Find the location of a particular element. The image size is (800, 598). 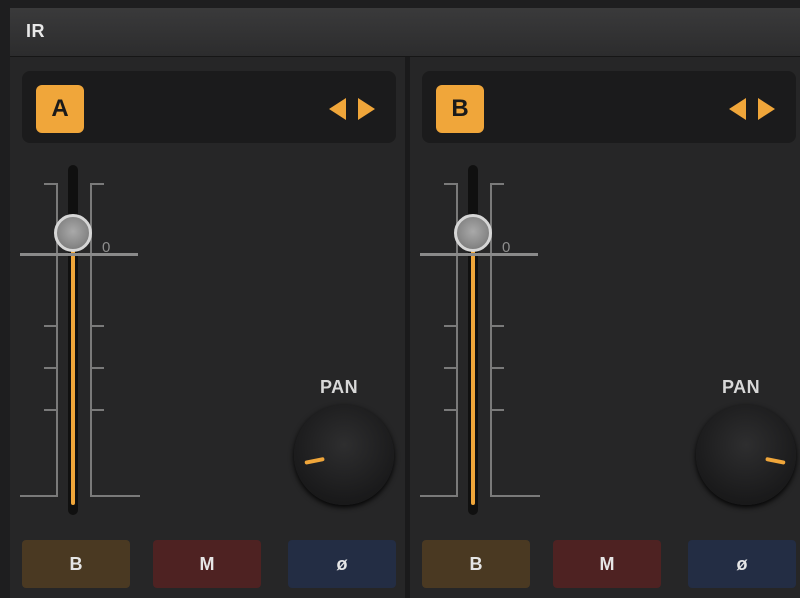

channel-a-bypass-button: B is located at coordinates (76, 564).